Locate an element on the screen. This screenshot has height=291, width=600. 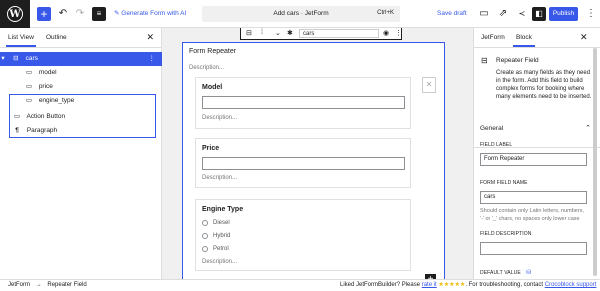
database-icon: ⛁ is located at coordinates (528, 273).